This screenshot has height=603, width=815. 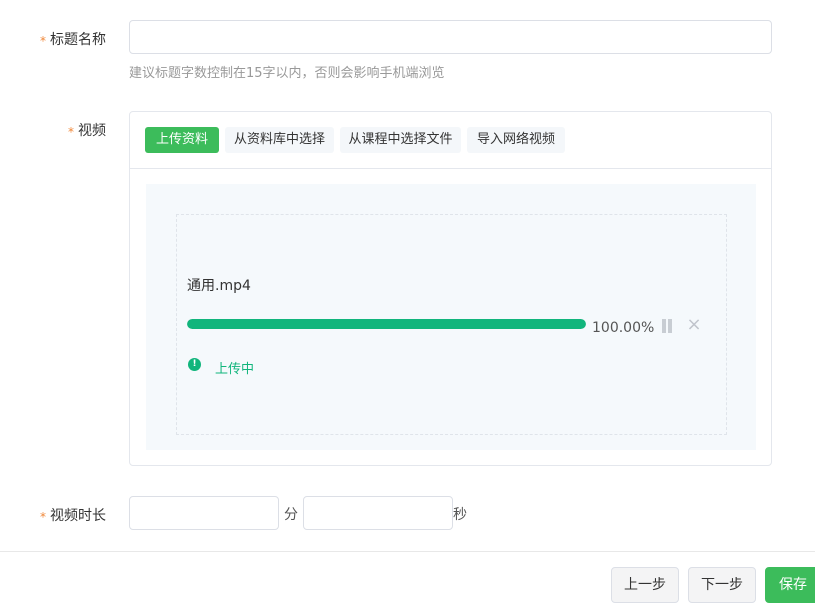 I want to click on tab-from-library: 从资料库中选择, so click(x=279, y=140).